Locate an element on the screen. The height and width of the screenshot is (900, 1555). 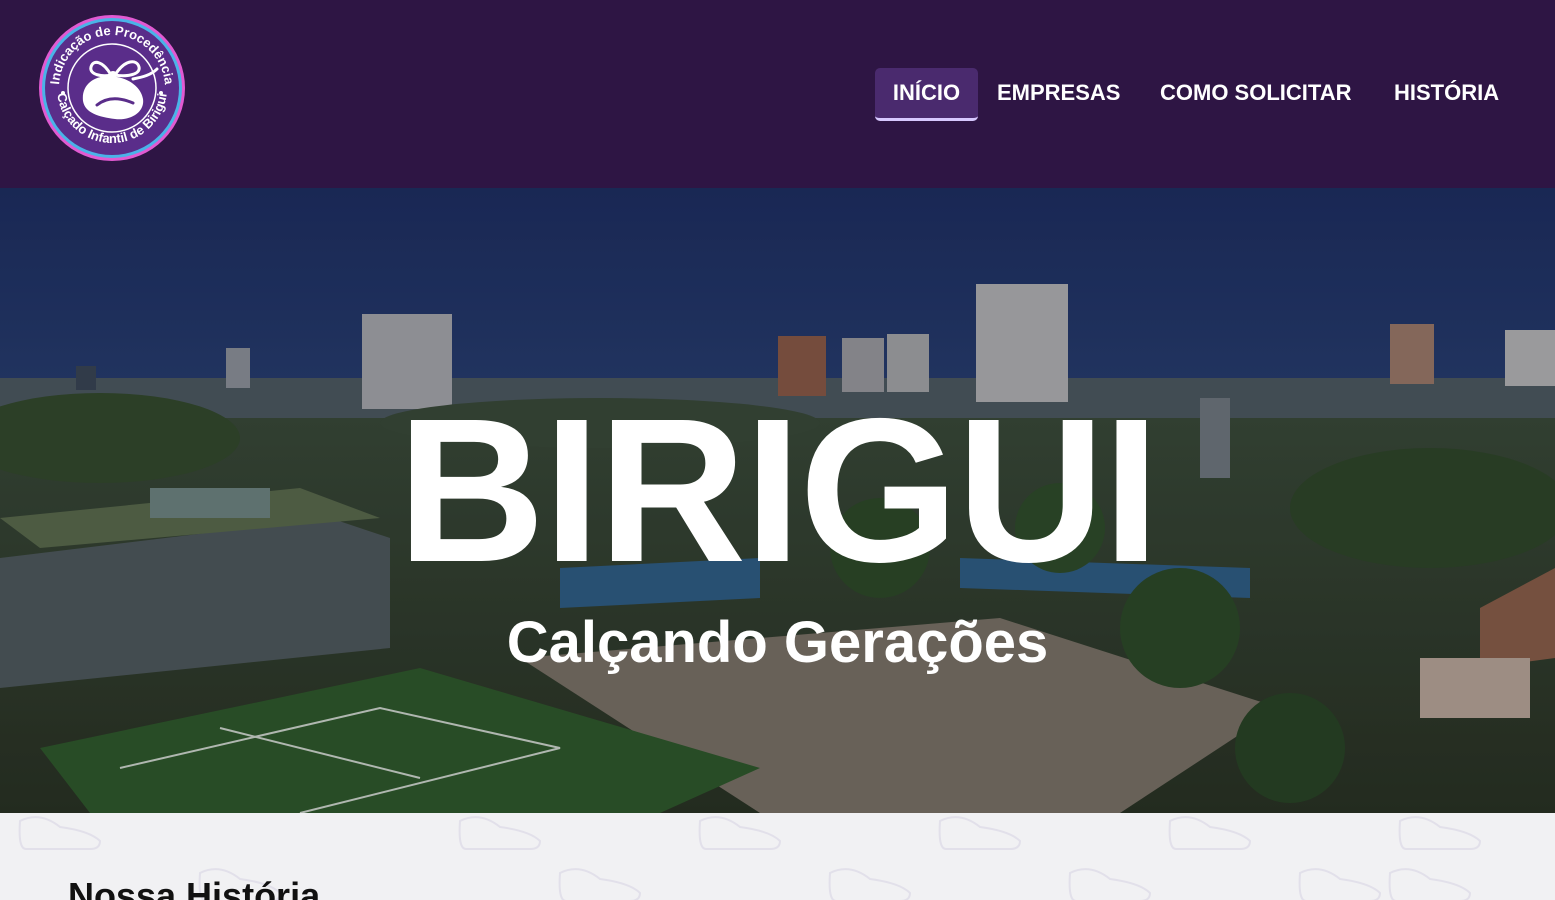
section-title-history: Nossa História is located at coordinates (194, 887).